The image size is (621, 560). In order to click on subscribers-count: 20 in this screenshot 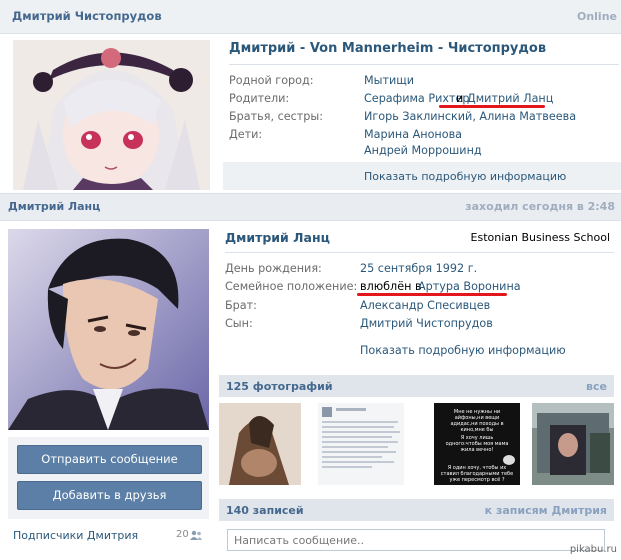, I will do `click(182, 534)`.